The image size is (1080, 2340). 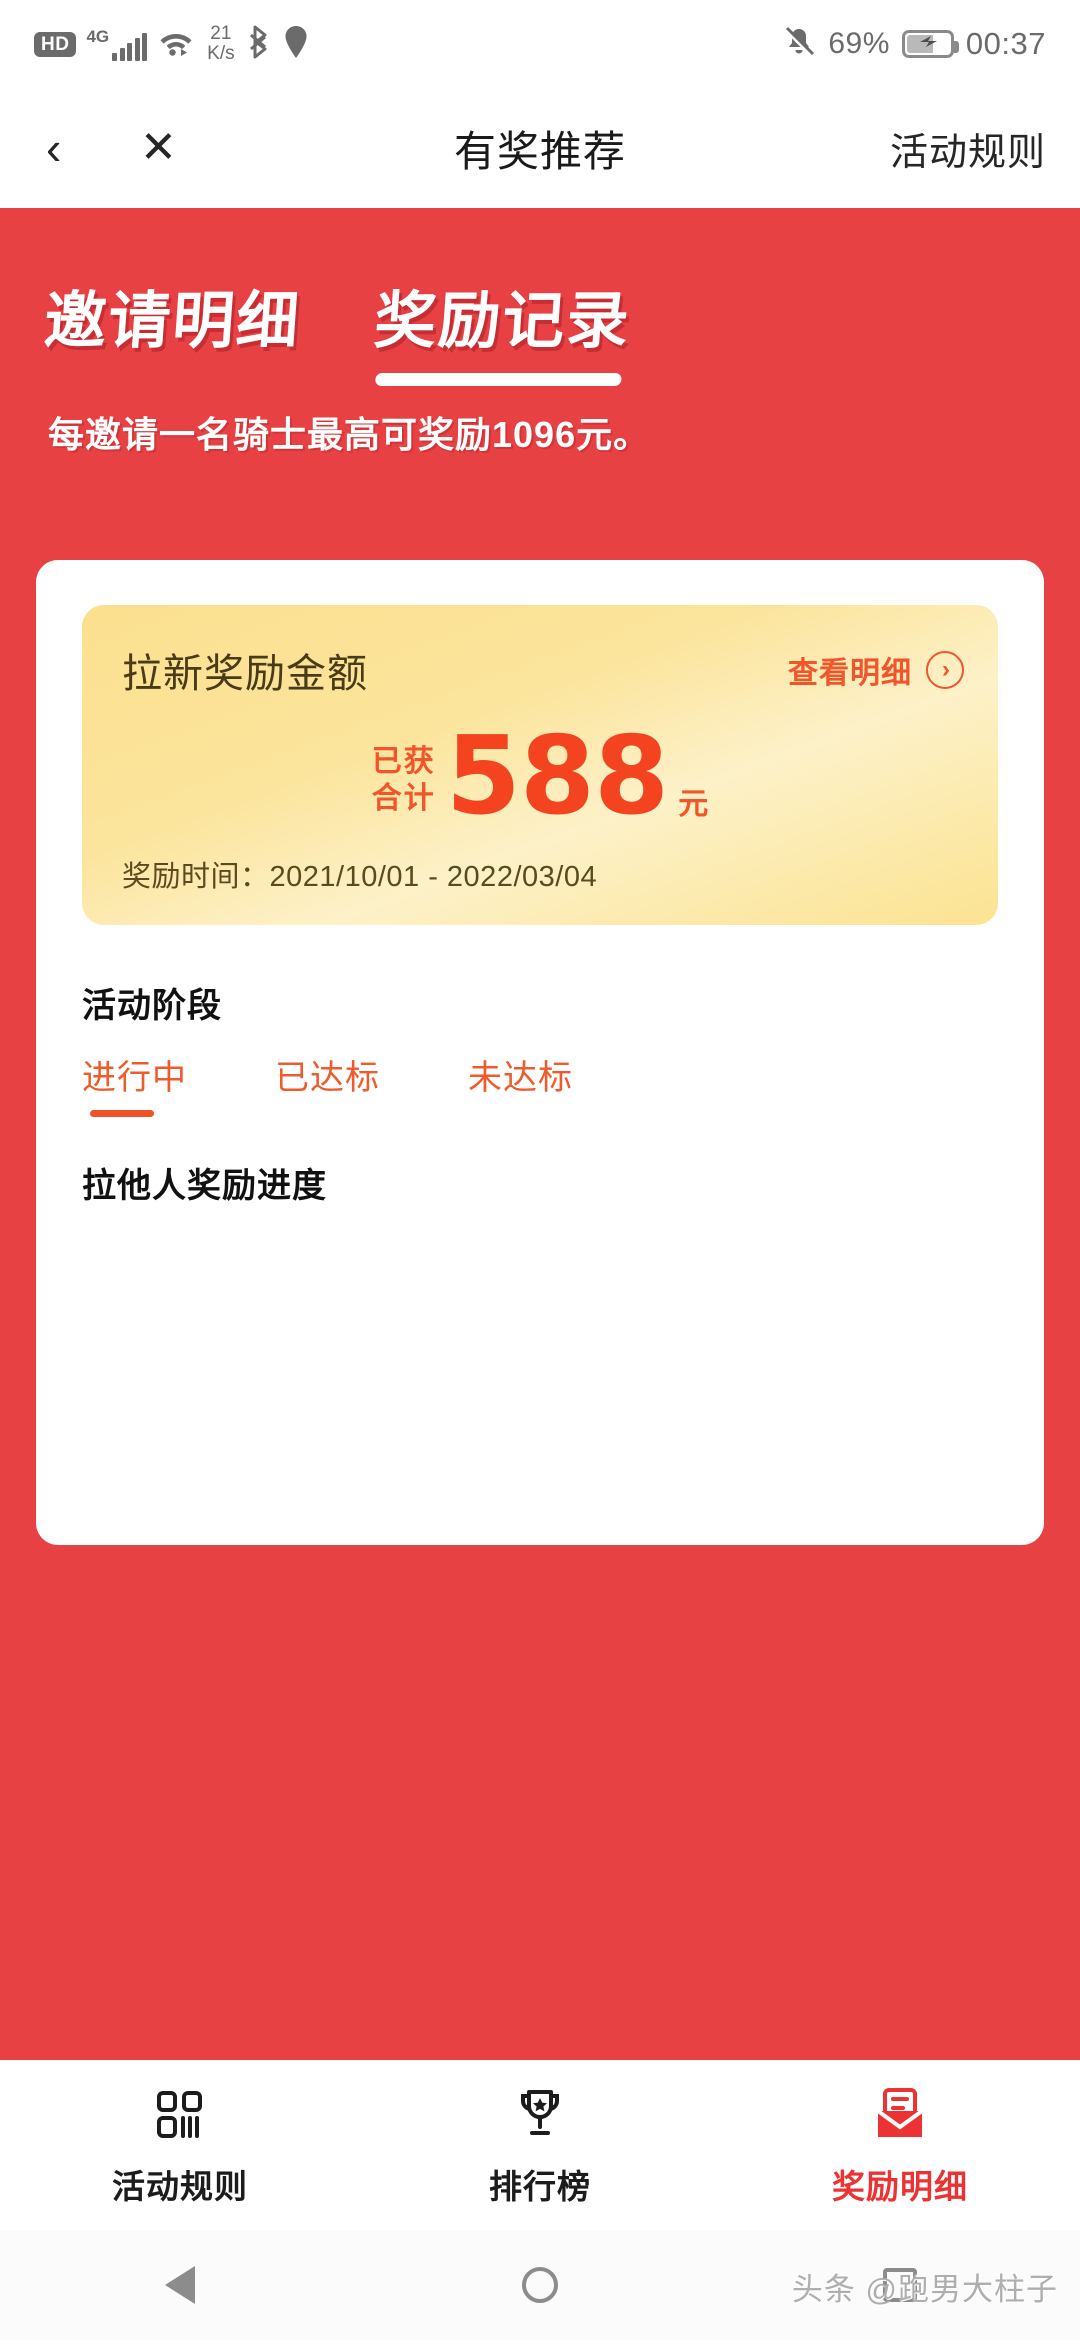 What do you see at coordinates (799, 44) in the screenshot?
I see `bell-muted-icon` at bounding box center [799, 44].